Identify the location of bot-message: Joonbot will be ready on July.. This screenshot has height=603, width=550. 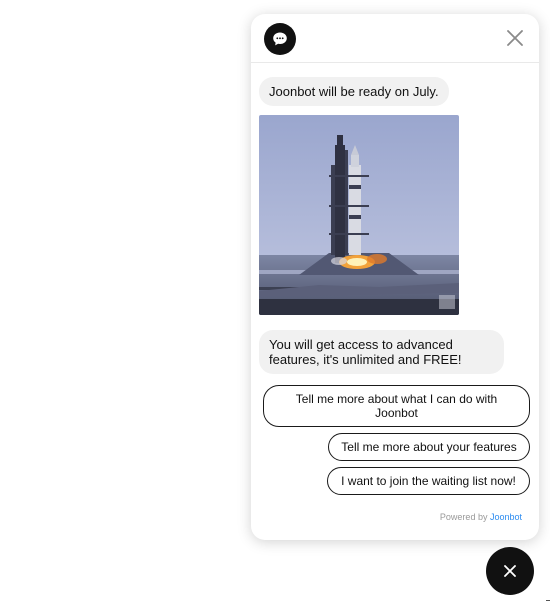
(354, 91).